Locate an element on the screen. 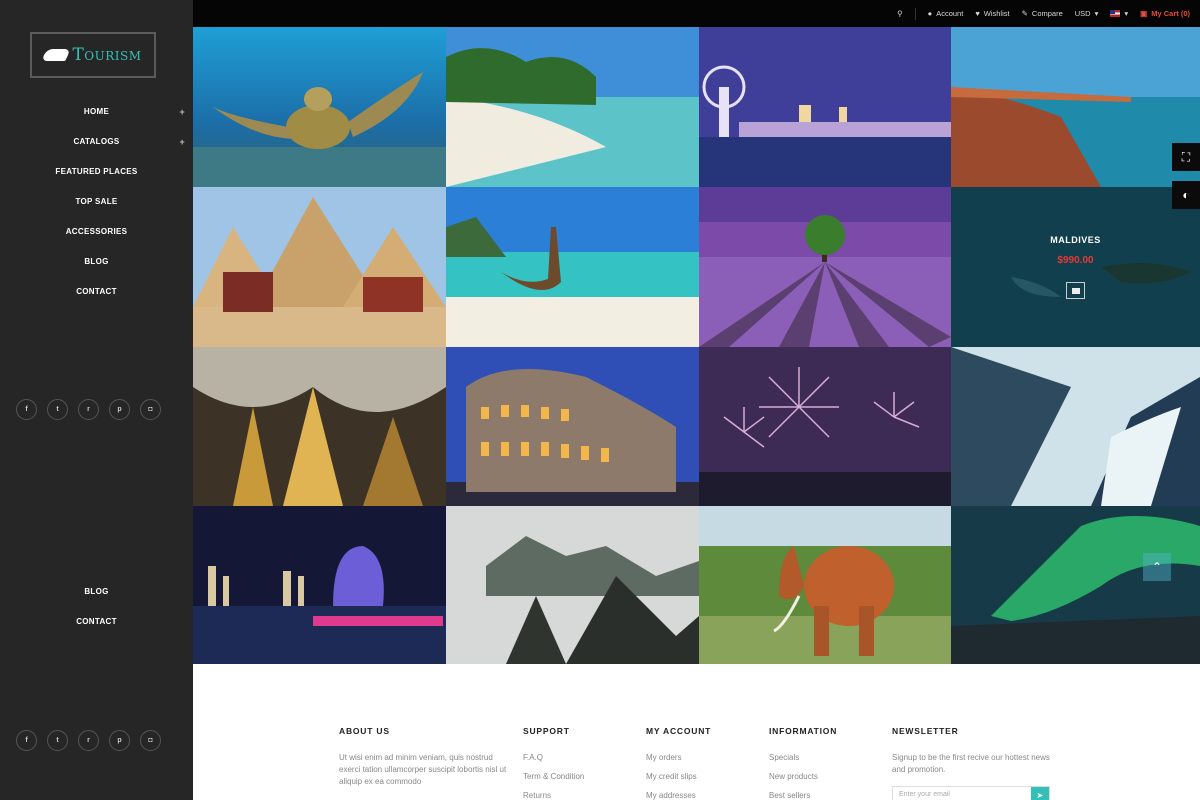 Image resolution: width=1200 pixels, height=800 pixels. london-night-image is located at coordinates (825, 107).